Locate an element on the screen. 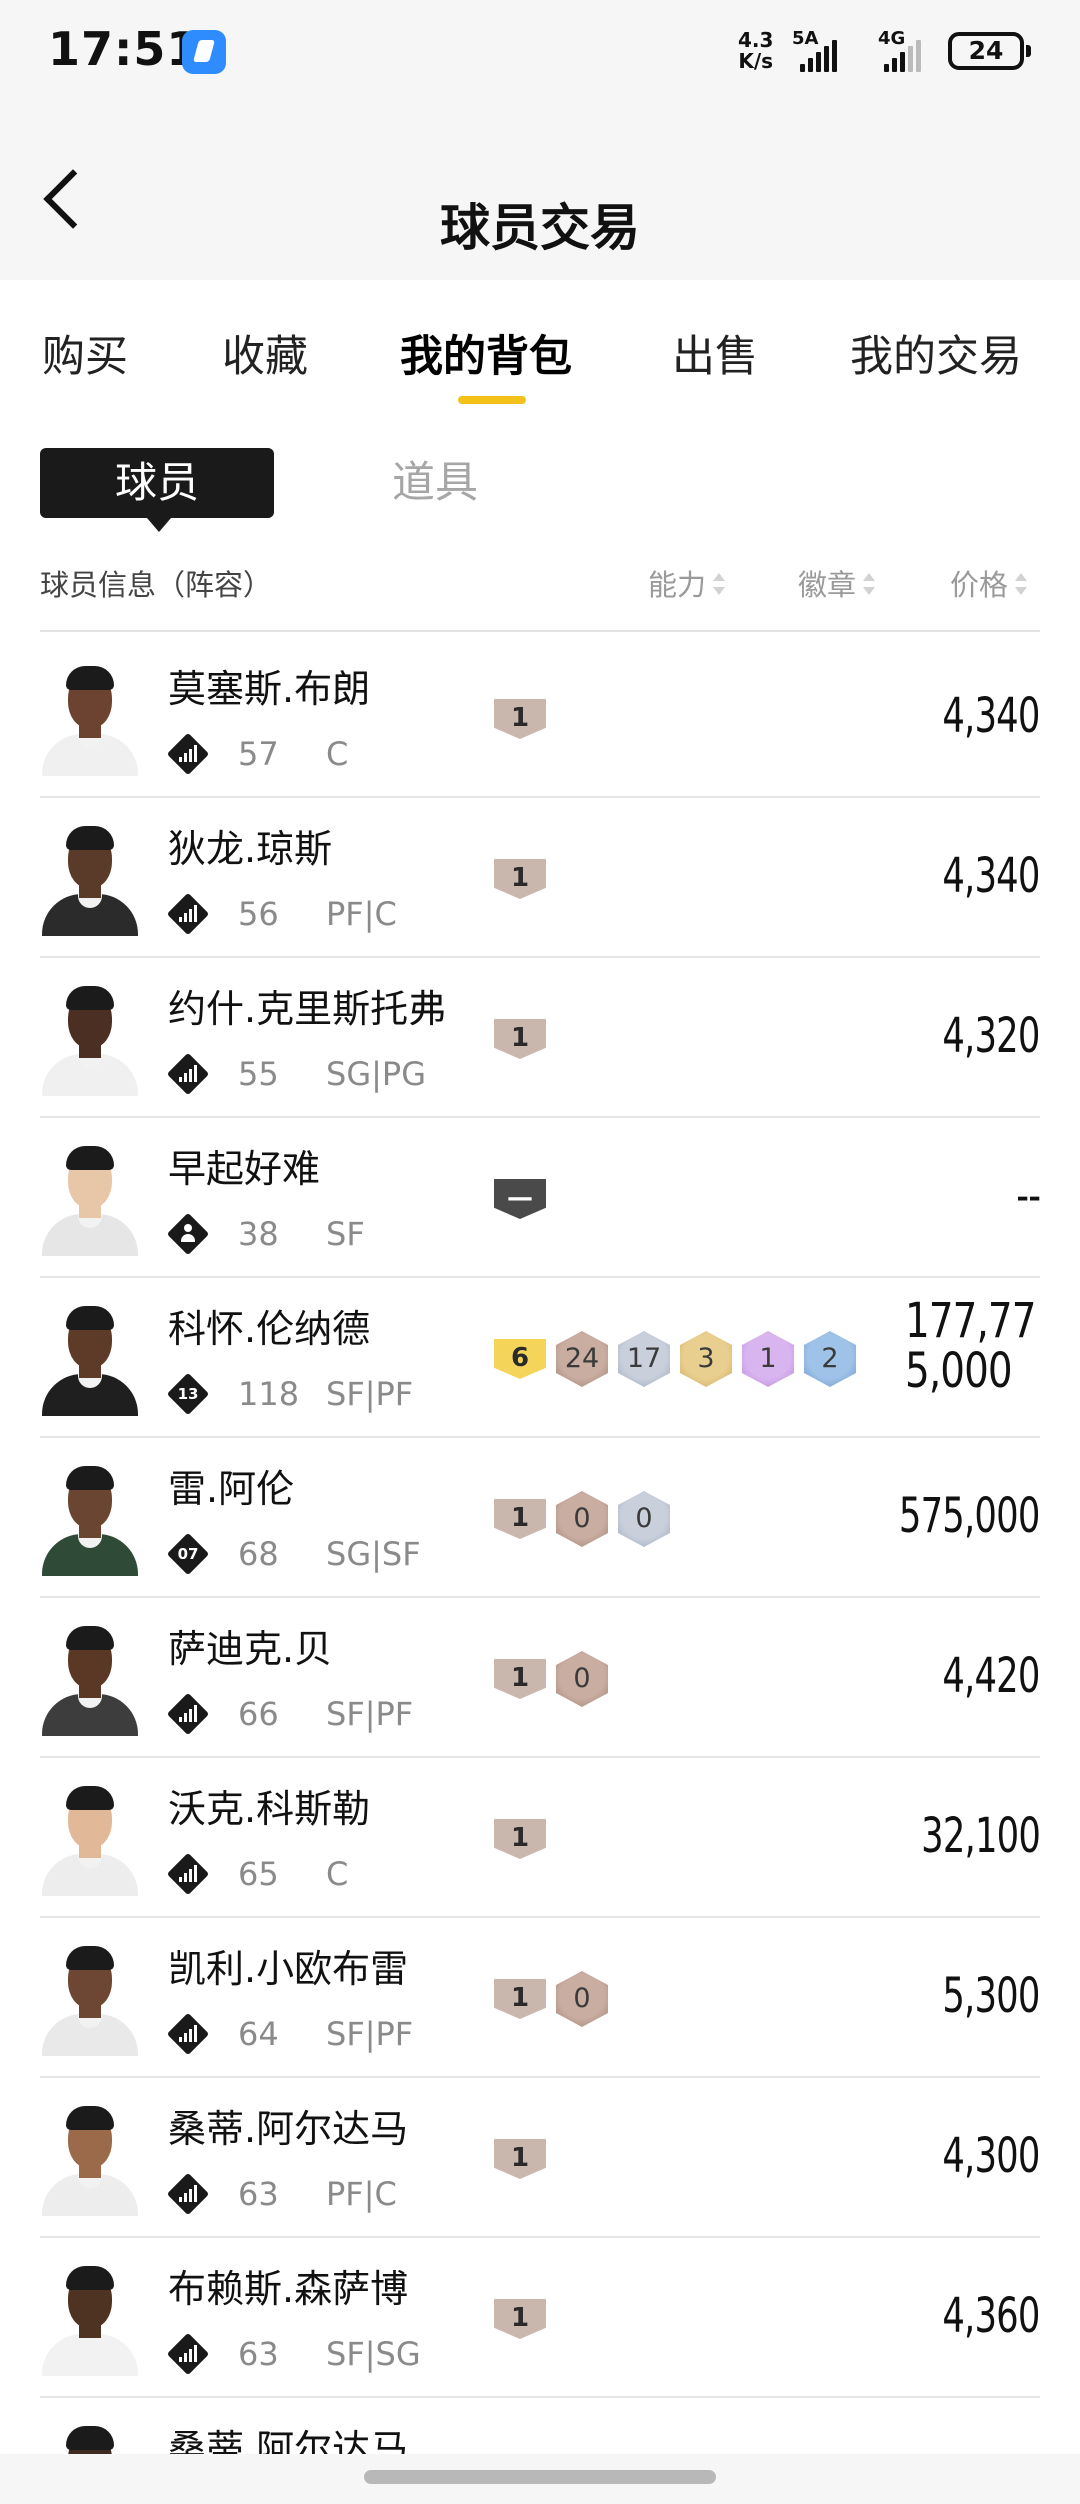 The height and width of the screenshot is (2504, 1080). player-rating: 55 is located at coordinates (258, 1074).